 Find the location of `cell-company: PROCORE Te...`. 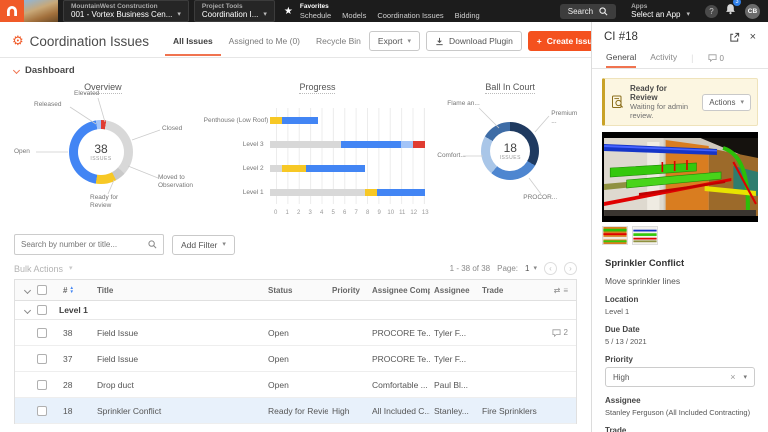

cell-company: PROCORE Te... is located at coordinates (401, 332).